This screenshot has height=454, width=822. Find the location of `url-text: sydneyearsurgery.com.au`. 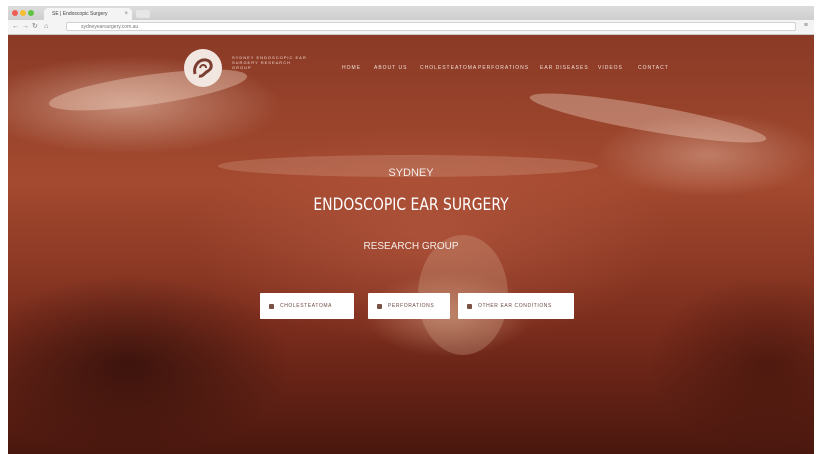

url-text: sydneyearsurgery.com.au is located at coordinates (110, 27).